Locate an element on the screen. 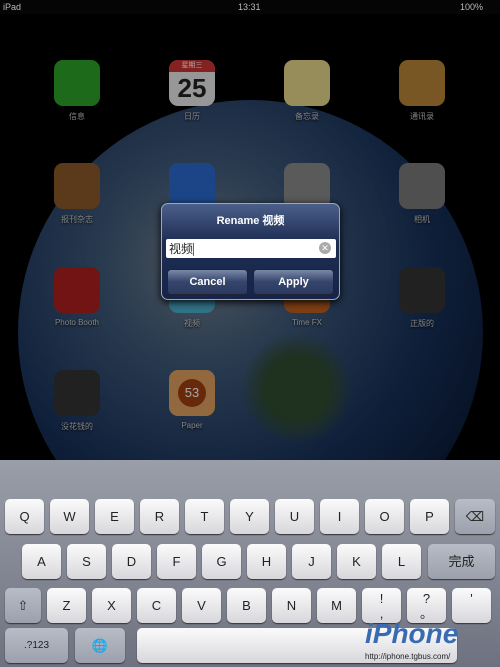 The image size is (500, 667). device-name: iPad is located at coordinates (12, 7).